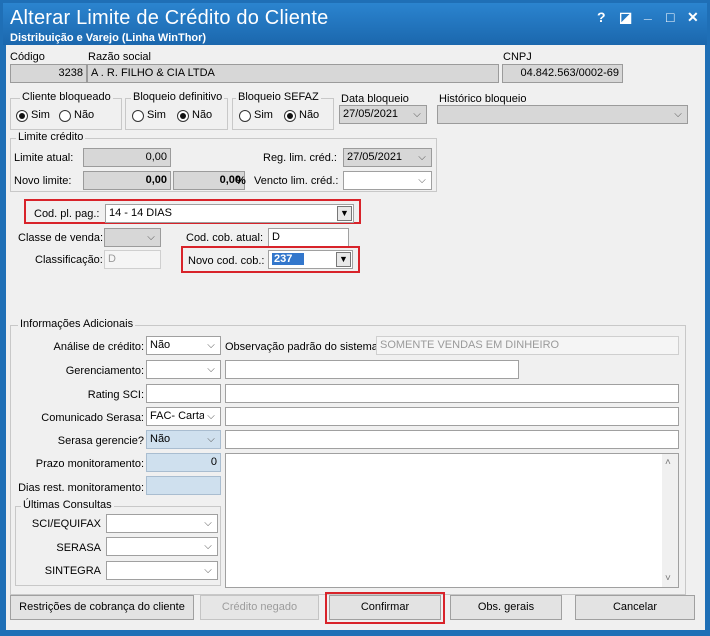  Describe the element at coordinates (670, 520) in the screenshot. I see `memo-scrollbar: ˄ ˅` at that location.